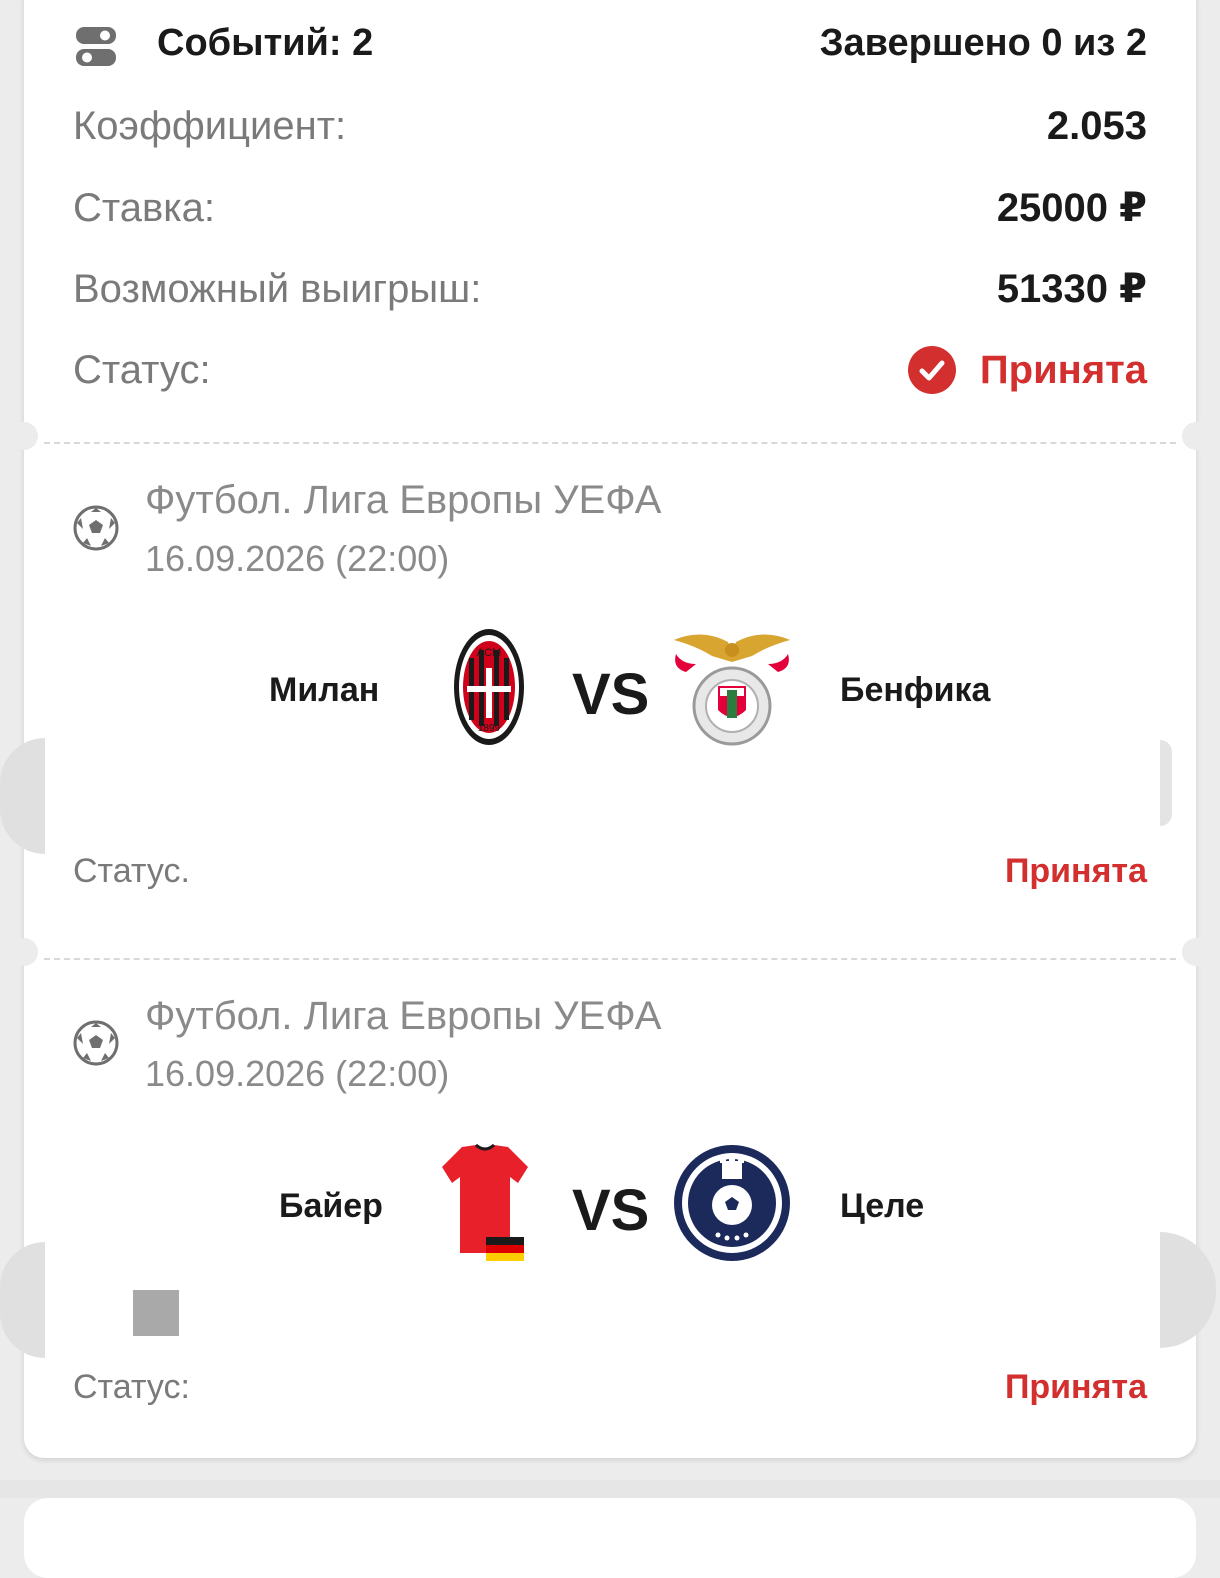 This screenshot has width=1220, height=1578. I want to click on status-label: Статус:, so click(142, 369).